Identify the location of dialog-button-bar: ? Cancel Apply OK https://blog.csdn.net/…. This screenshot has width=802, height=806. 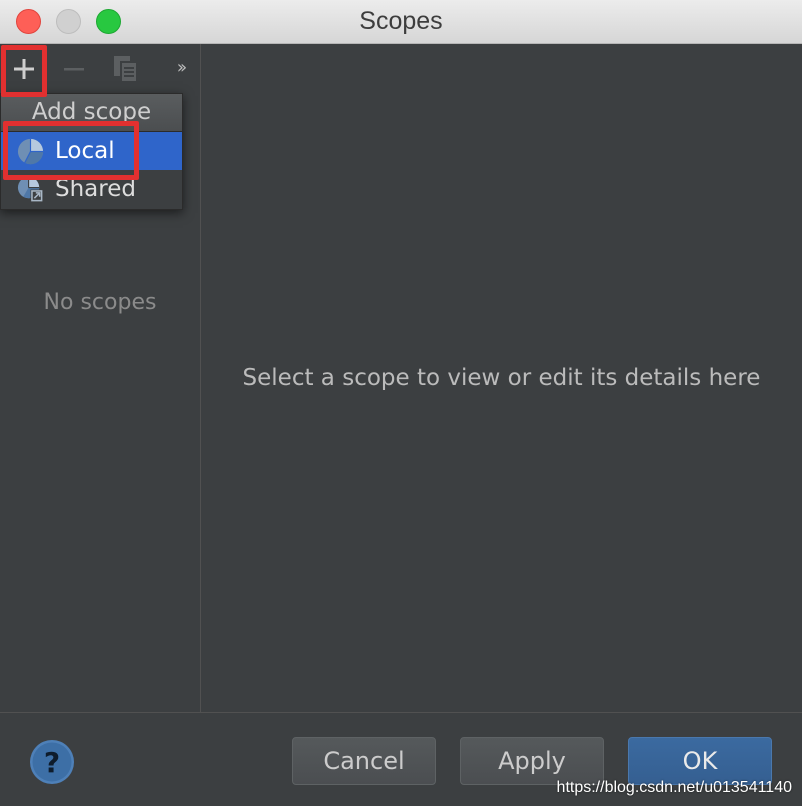
(401, 759).